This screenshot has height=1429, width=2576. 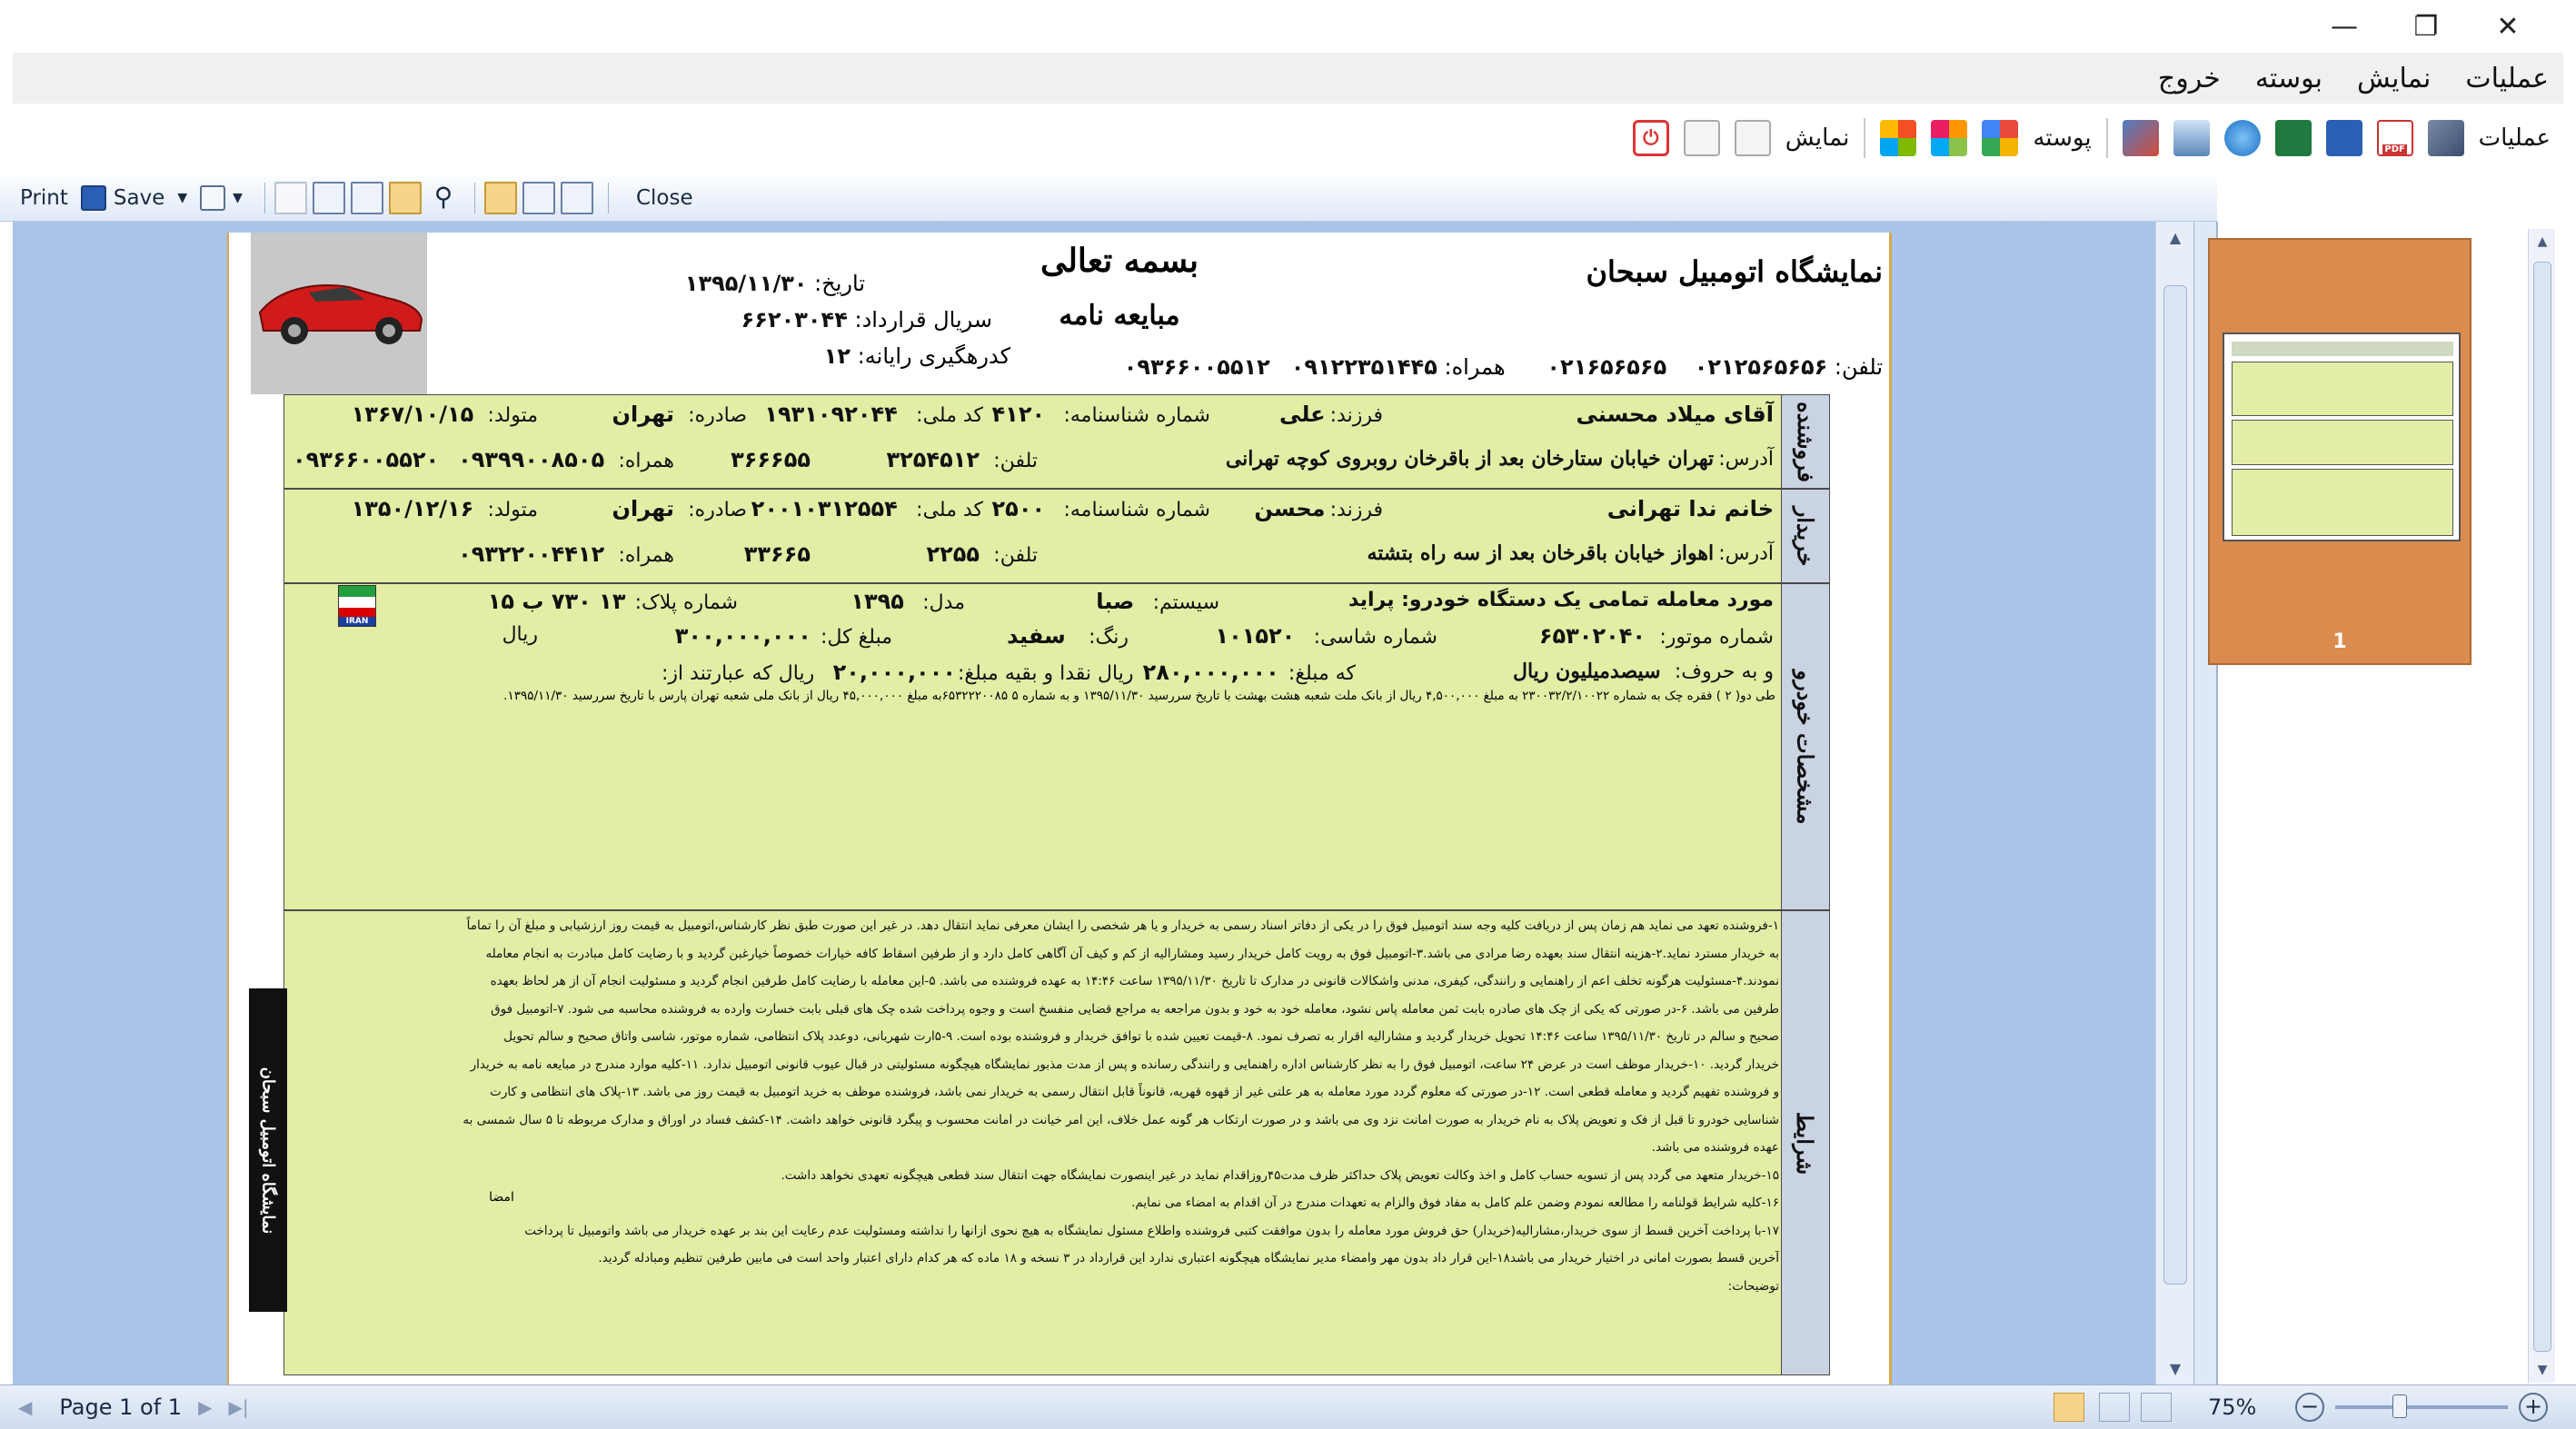 I want to click on zoom-in-icon: +, so click(x=2533, y=1407).